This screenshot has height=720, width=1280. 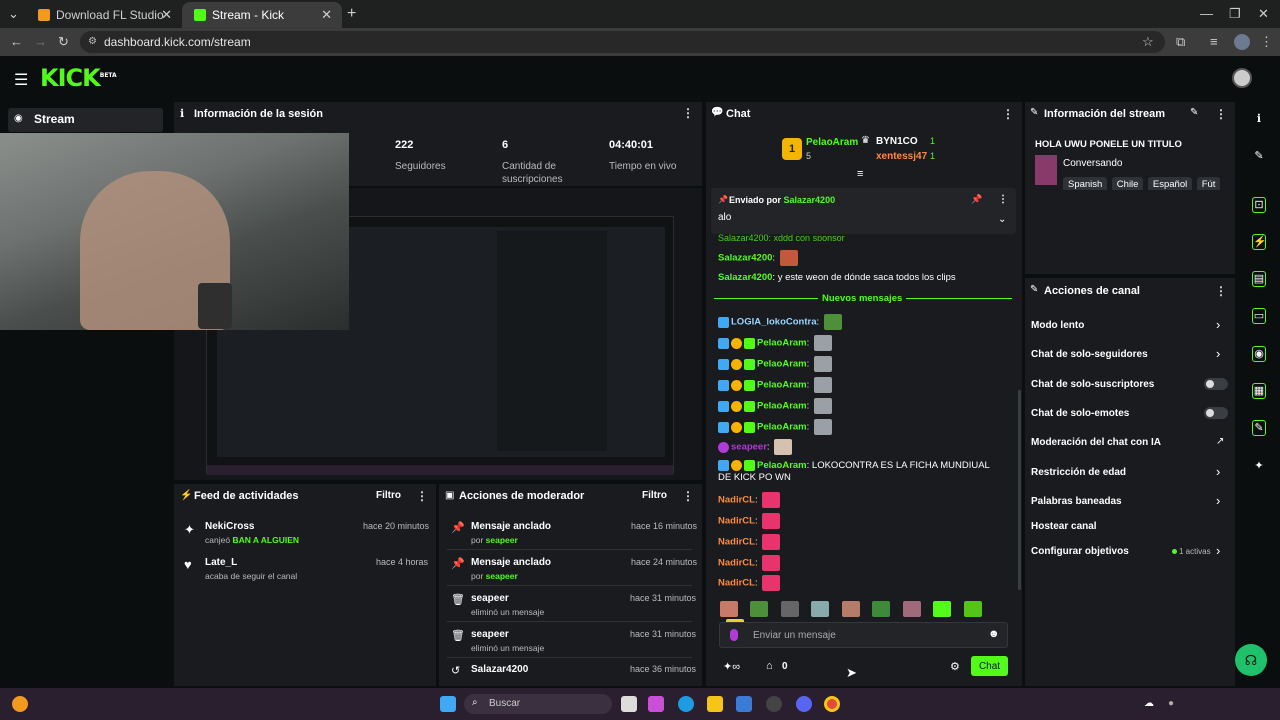 I want to click on task-view-icon, so click(x=629, y=704).